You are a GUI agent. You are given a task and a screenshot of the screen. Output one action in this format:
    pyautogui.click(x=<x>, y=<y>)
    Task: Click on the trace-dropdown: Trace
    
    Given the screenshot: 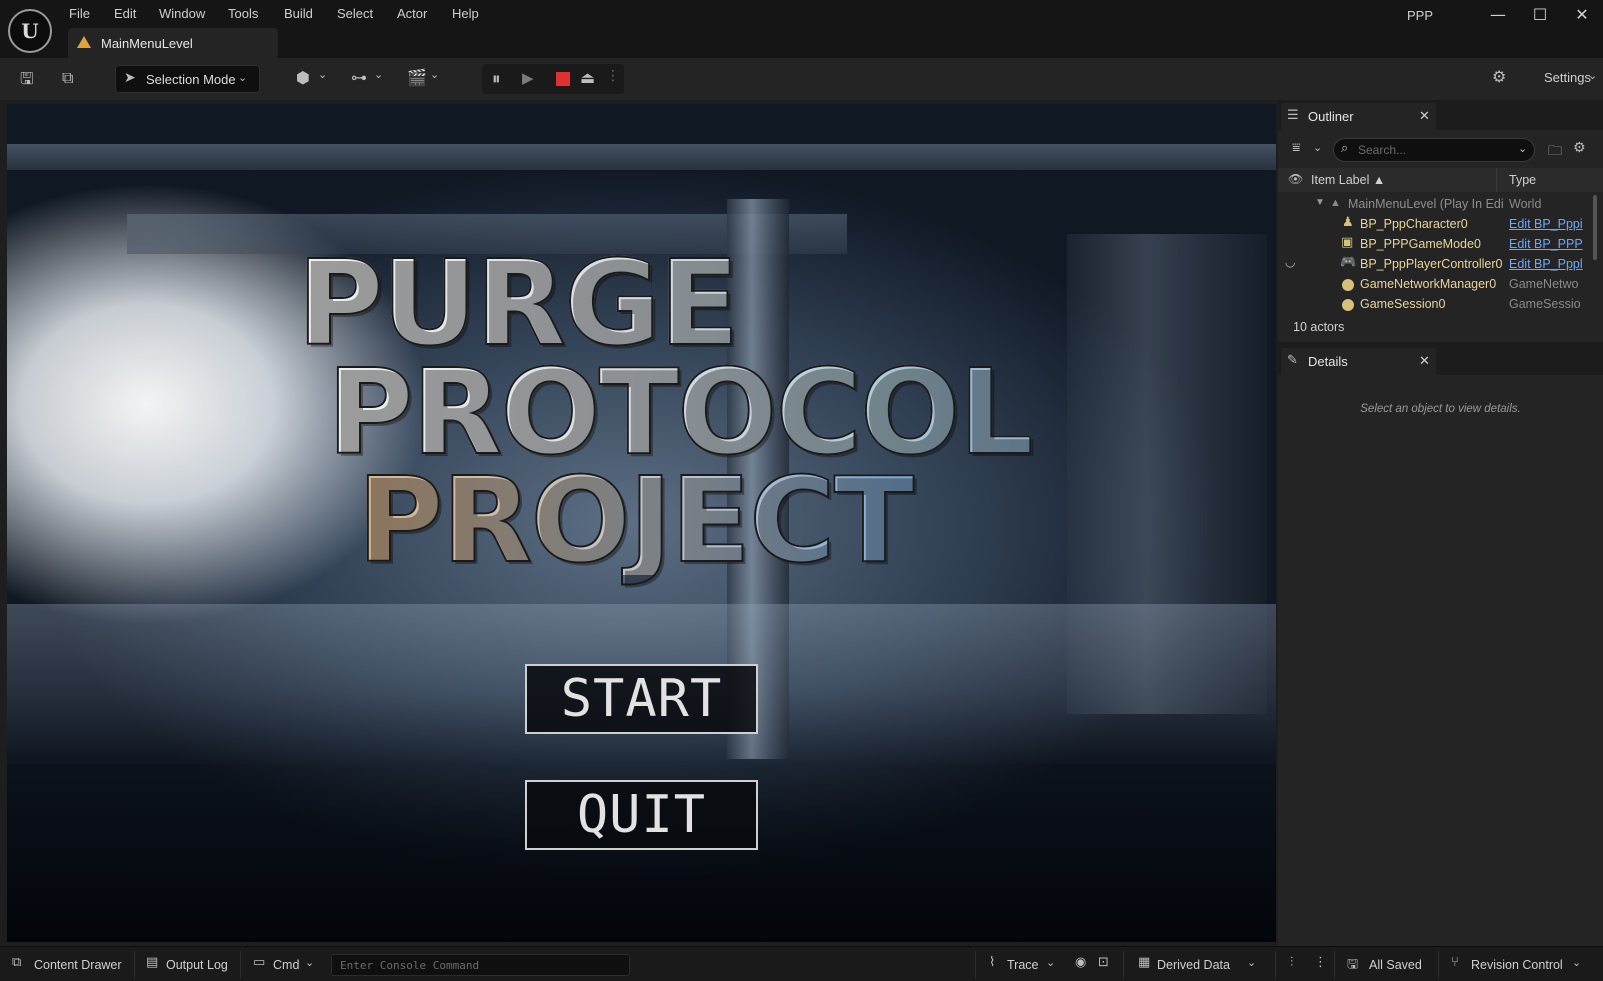 What is the action you would take?
    pyautogui.click(x=1023, y=965)
    